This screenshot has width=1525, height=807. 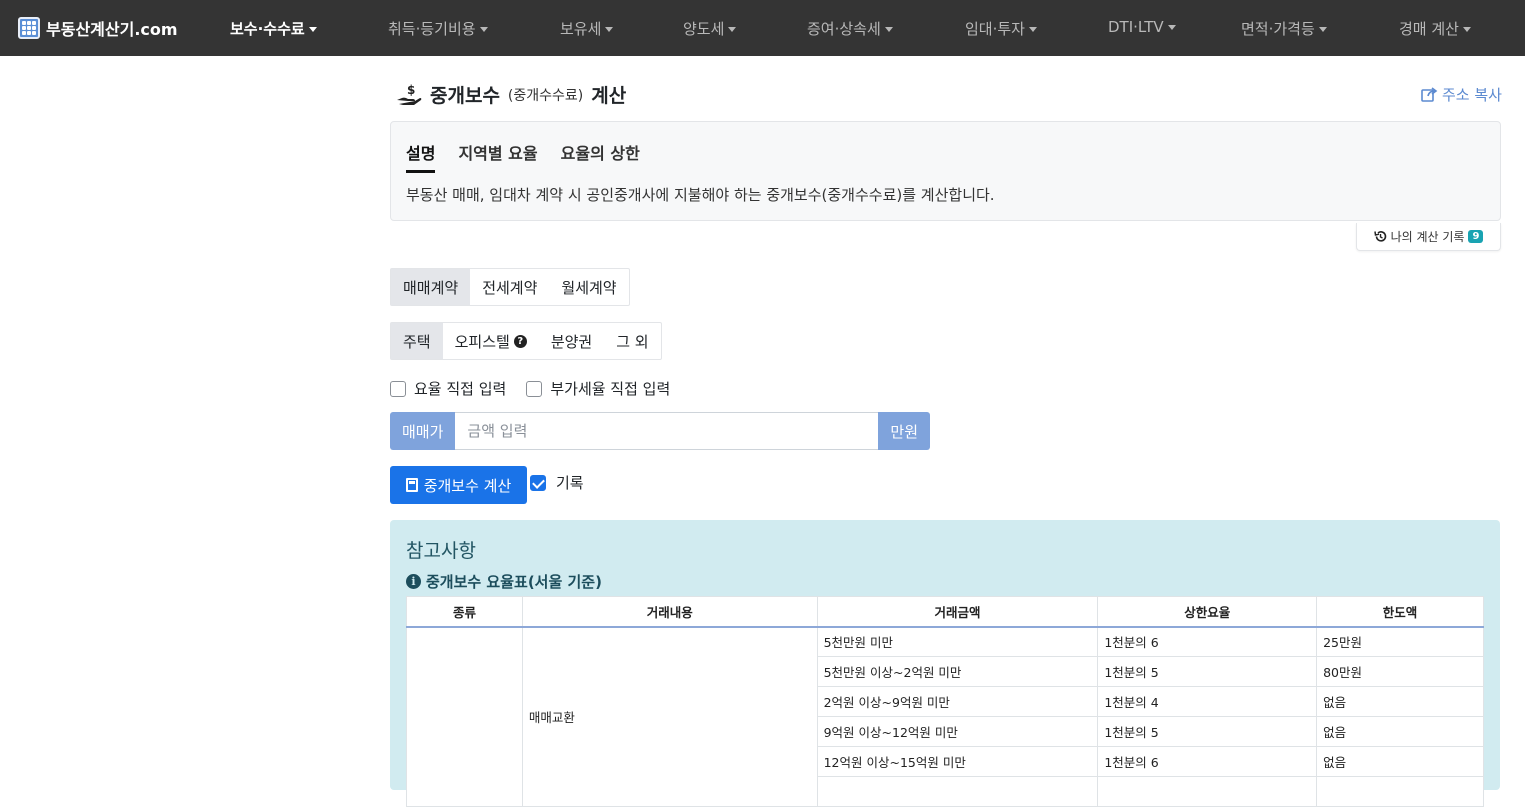 I want to click on calc-history-button: 나의 계산 기록 9, so click(x=1428, y=237).